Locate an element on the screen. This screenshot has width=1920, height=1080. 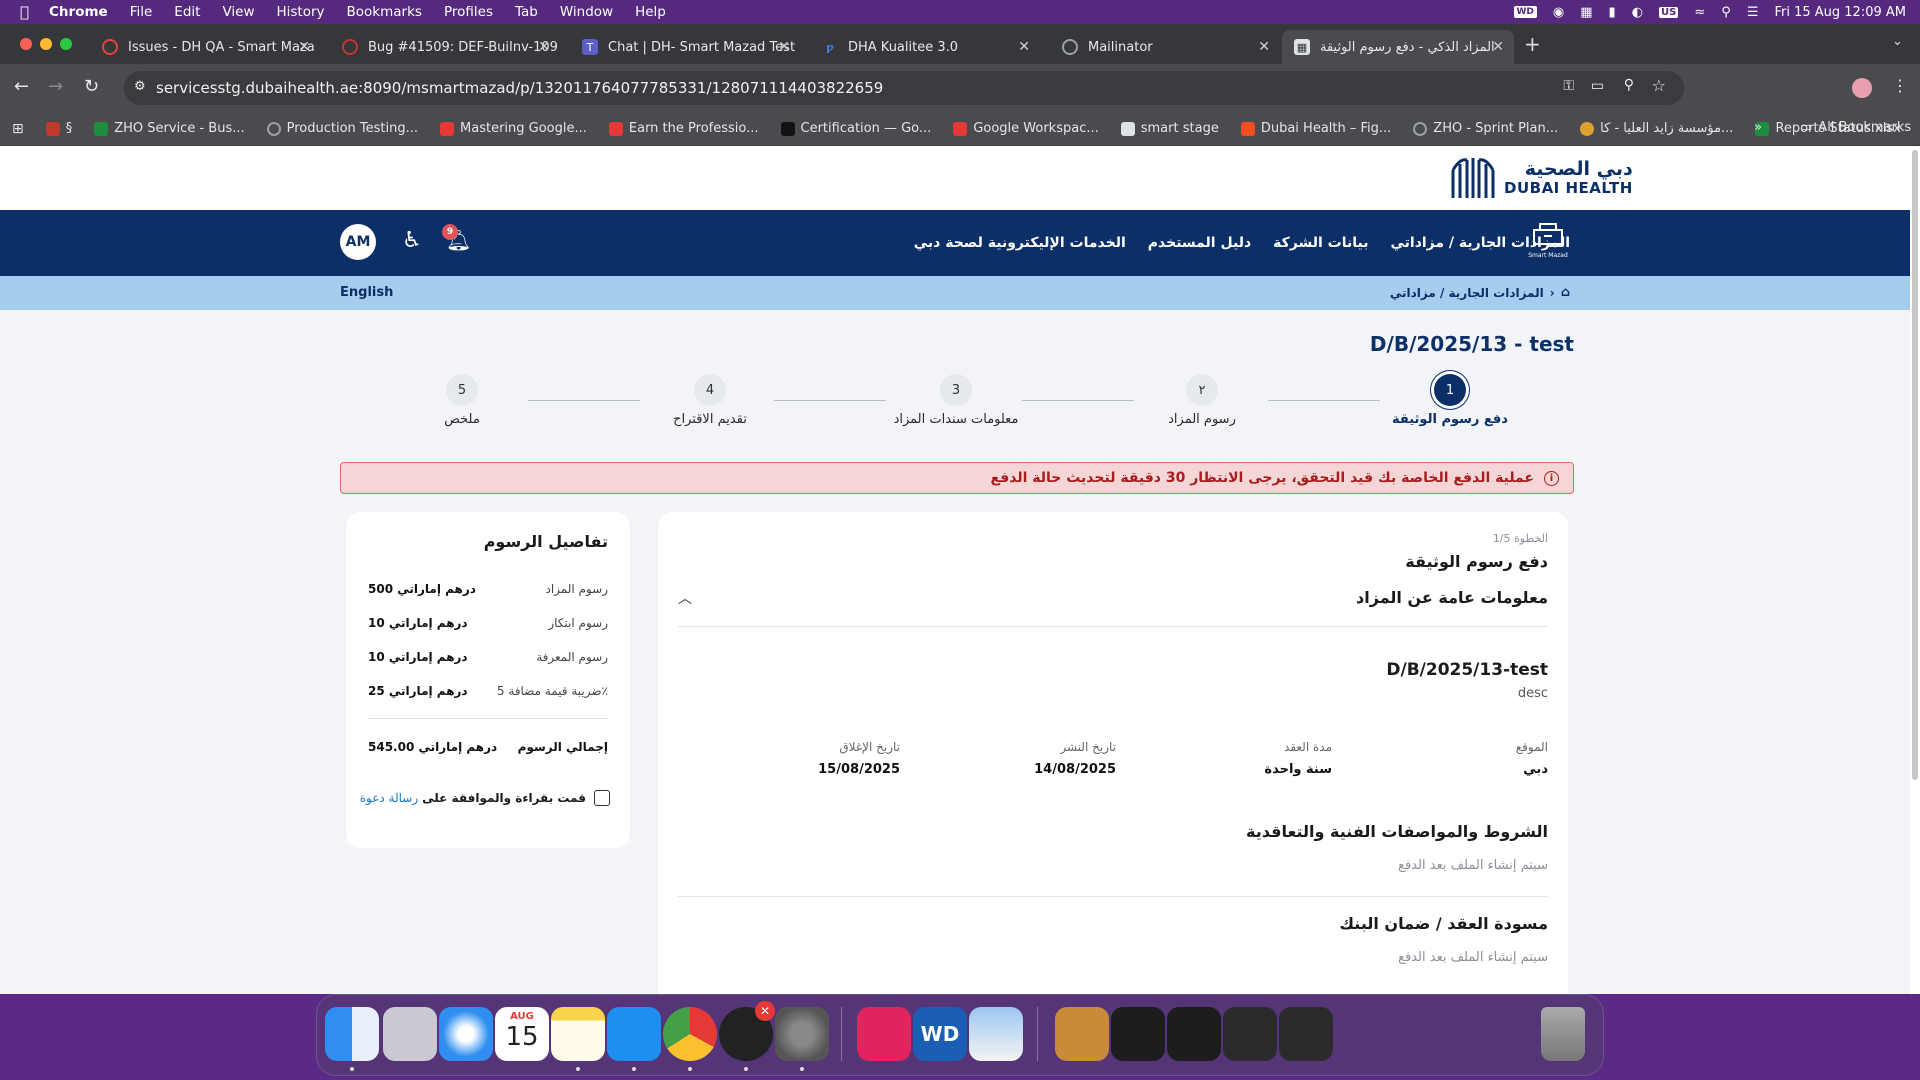
maximize-window-button is located at coordinates (66, 44).